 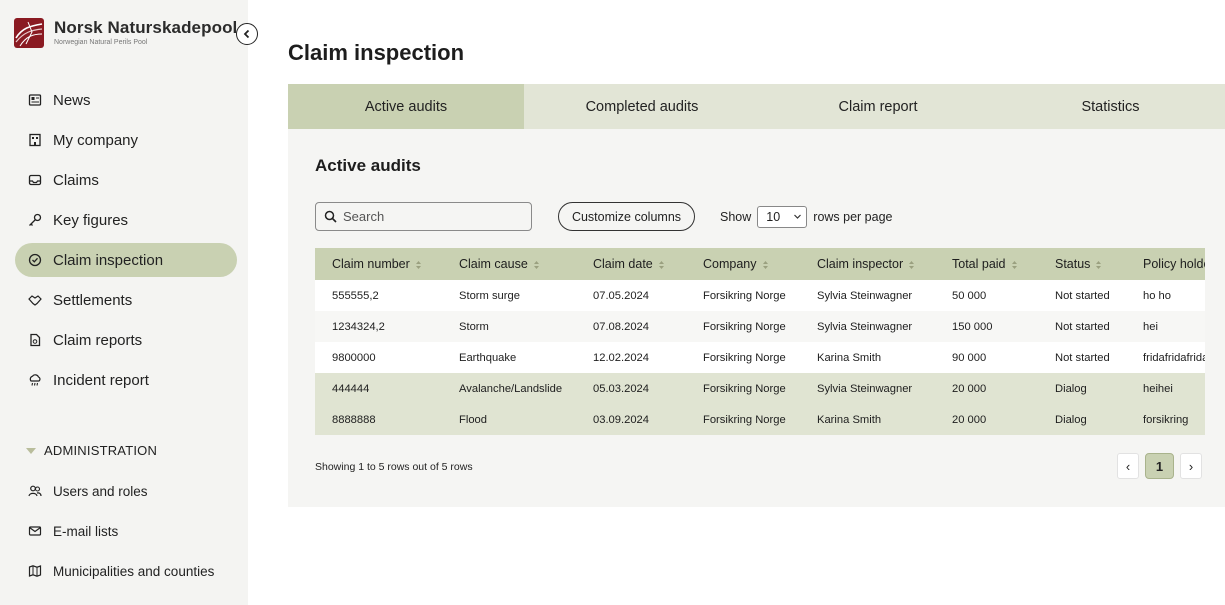 What do you see at coordinates (35, 100) in the screenshot?
I see `newspaper-icon` at bounding box center [35, 100].